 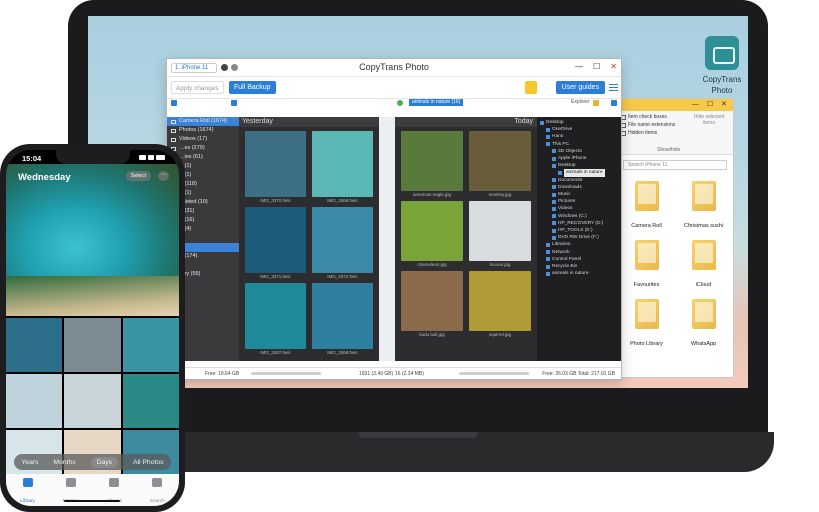 What do you see at coordinates (29, 462) in the screenshot?
I see `segment-years: Years` at bounding box center [29, 462].